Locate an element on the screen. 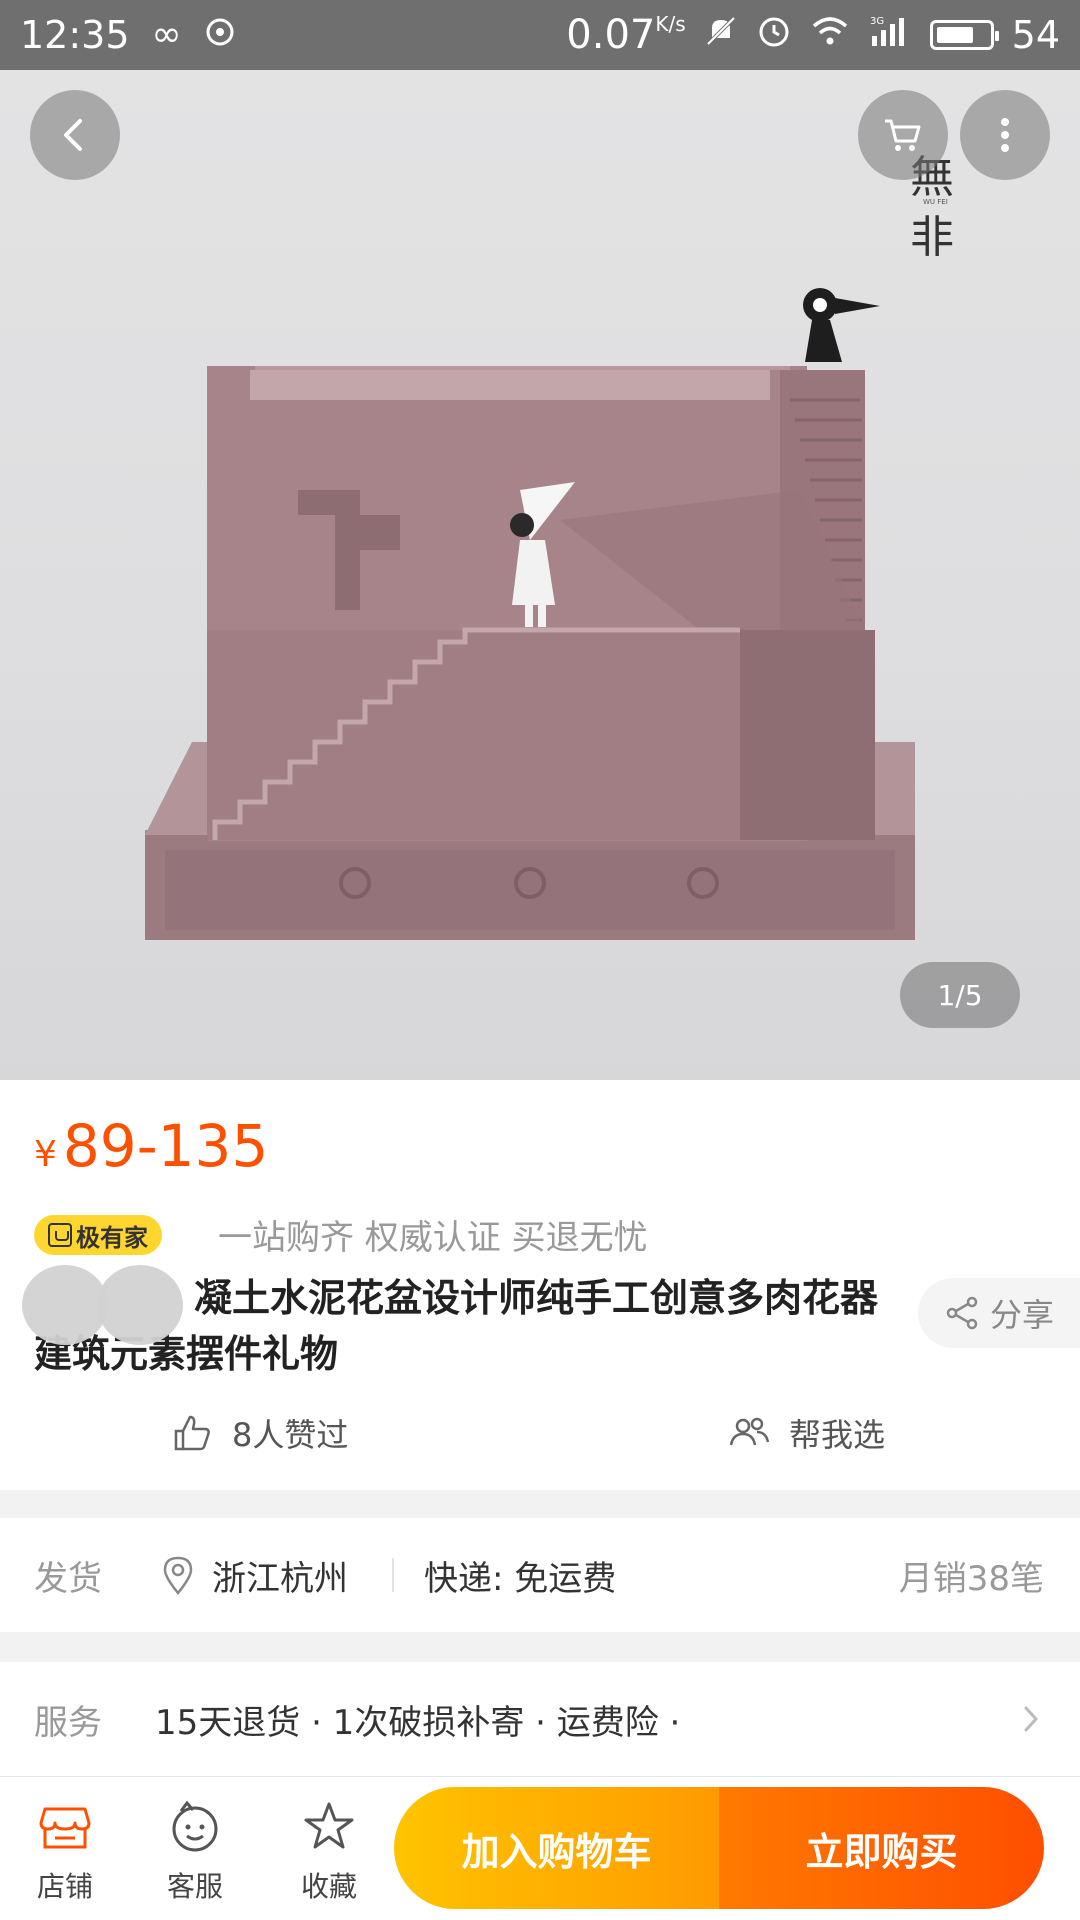 Image resolution: width=1080 pixels, height=1920 pixels. image-page-indicator: 1/5 is located at coordinates (960, 995).